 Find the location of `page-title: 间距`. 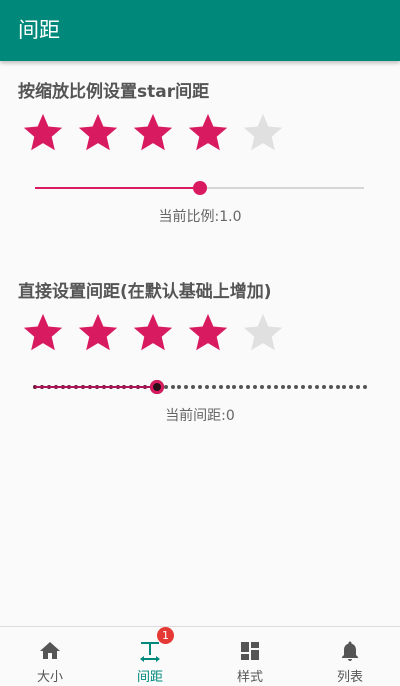

page-title: 间距 is located at coordinates (39, 30).